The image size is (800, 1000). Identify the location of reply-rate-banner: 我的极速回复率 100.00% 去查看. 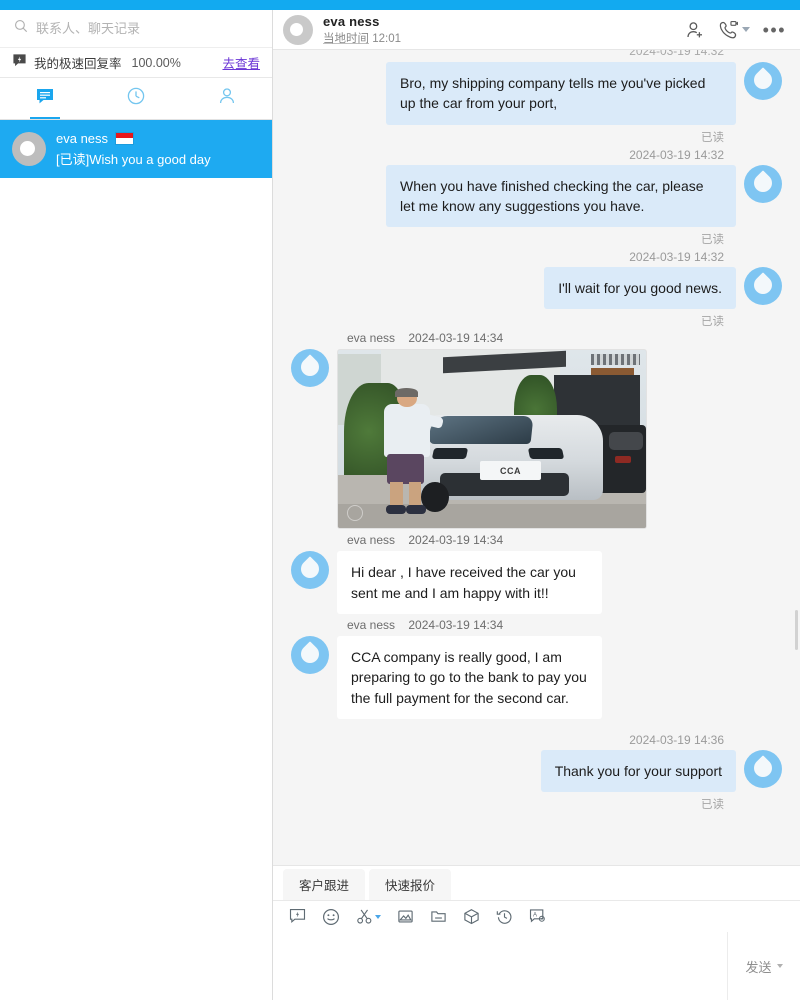
(136, 63).